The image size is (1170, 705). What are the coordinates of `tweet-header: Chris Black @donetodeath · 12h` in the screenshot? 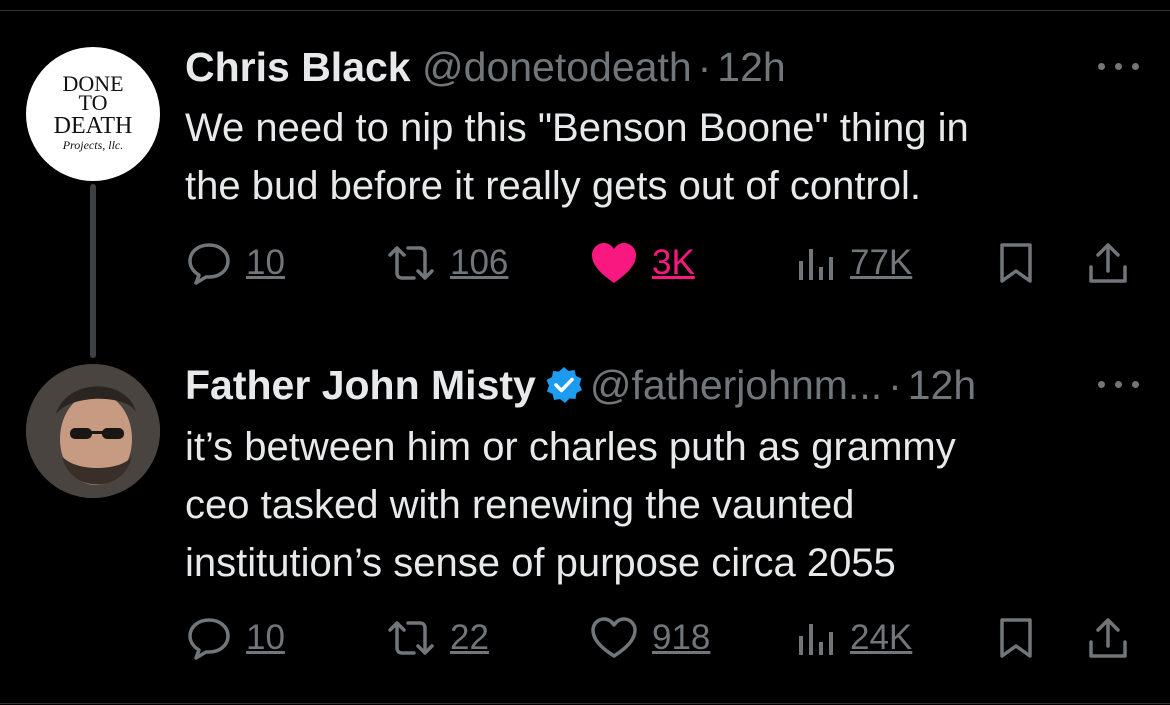 It's located at (485, 67).